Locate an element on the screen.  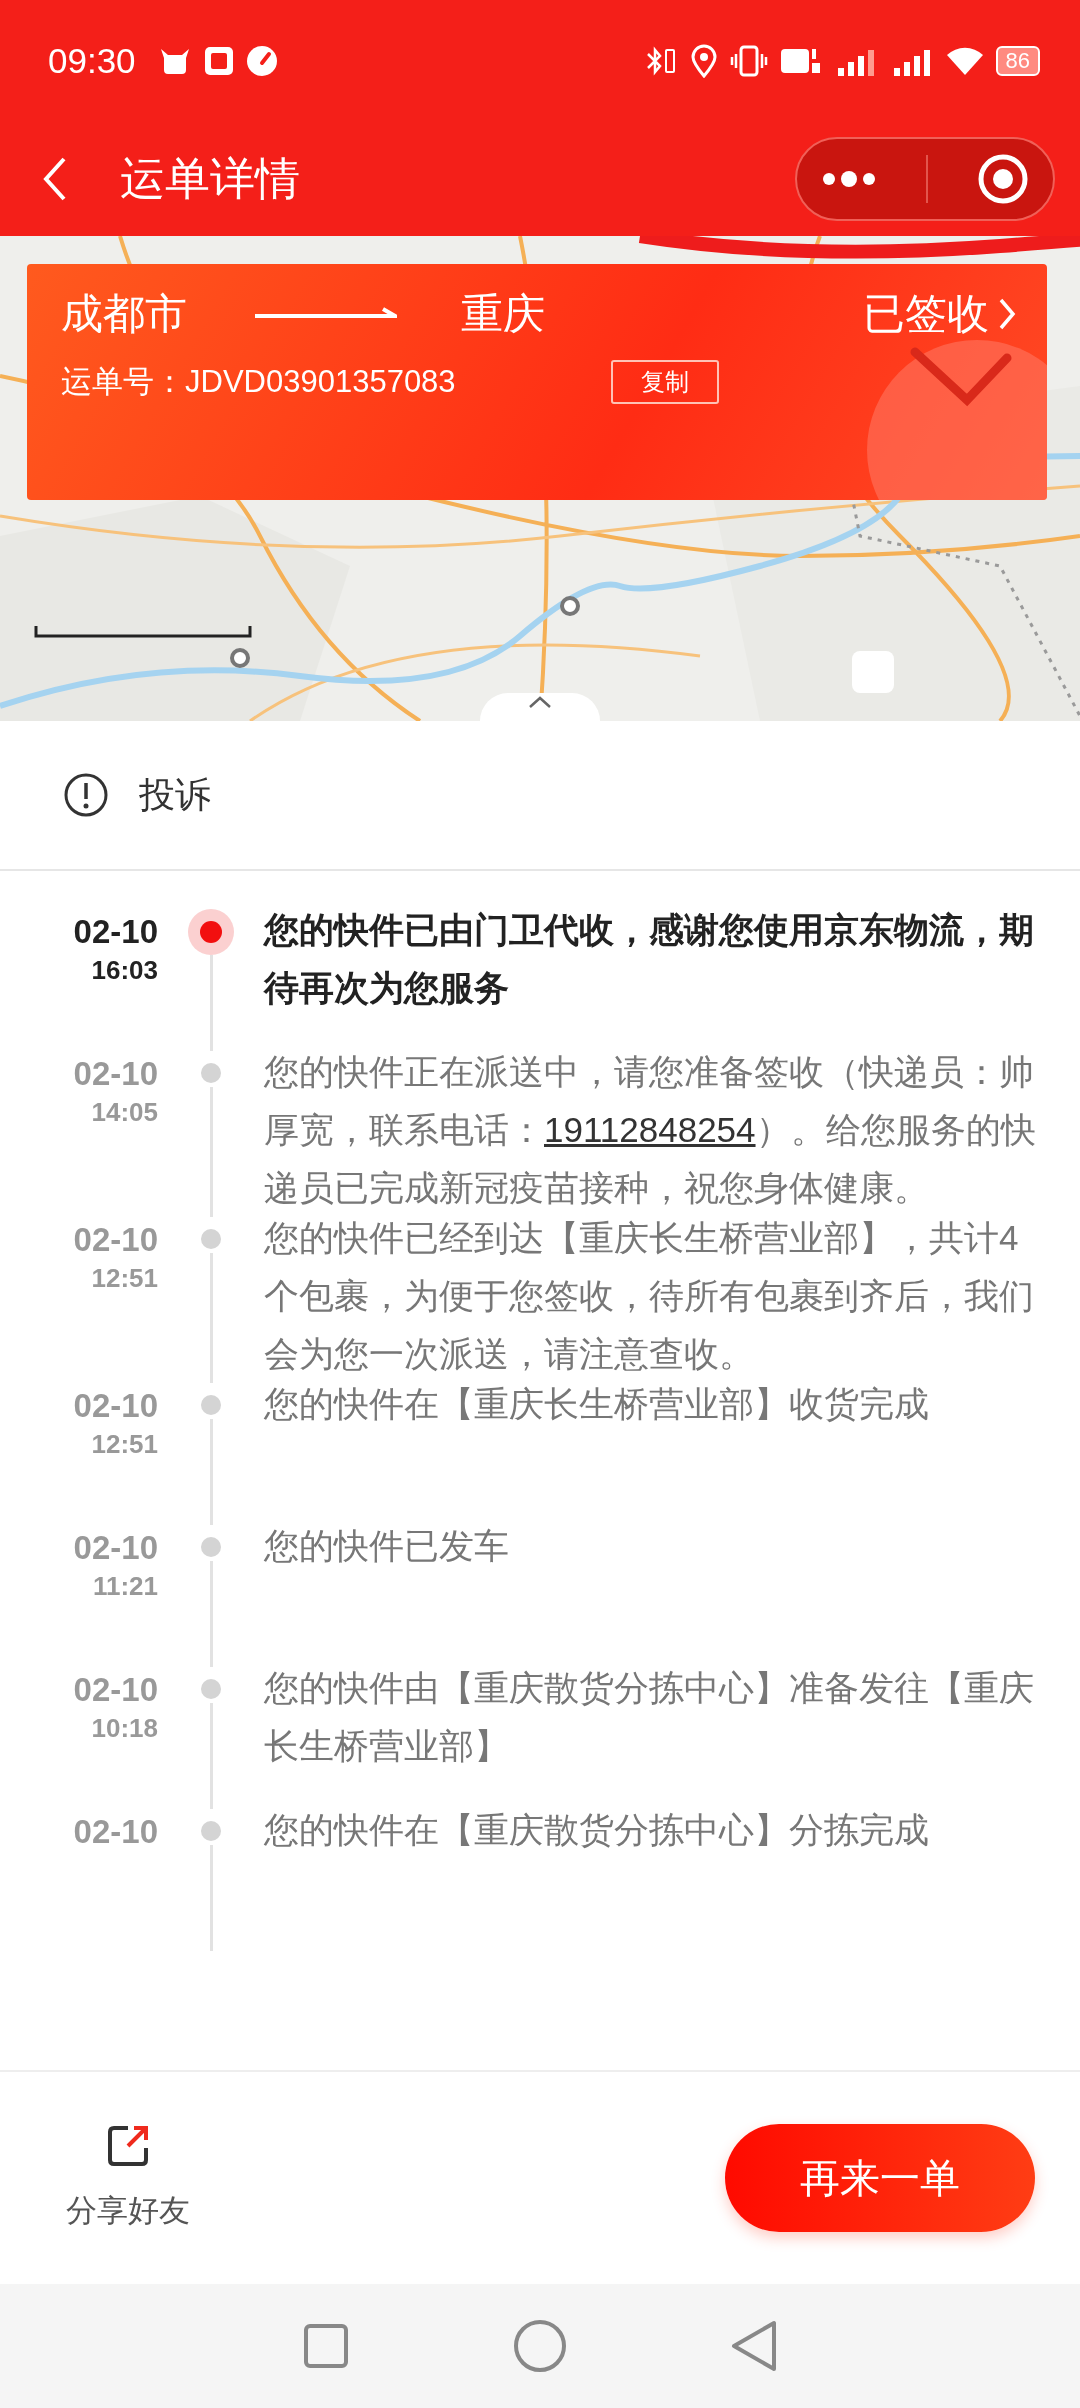
complaint-link: 投诉 is located at coordinates (175, 795).